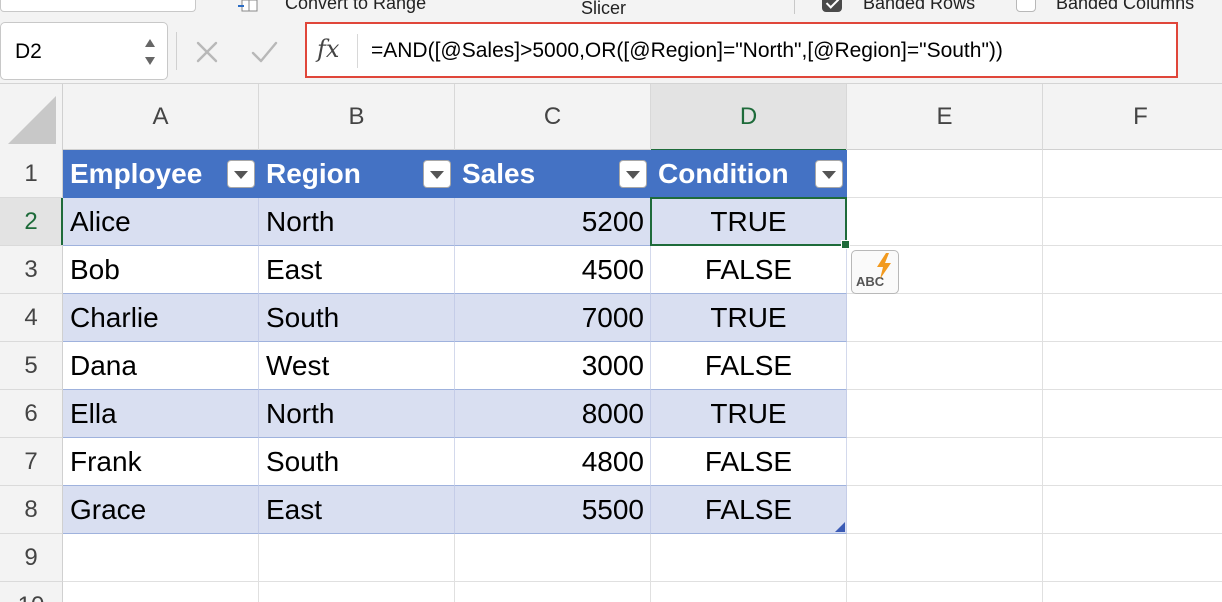 The height and width of the screenshot is (602, 1222). I want to click on row-header-5: 5, so click(31, 366).